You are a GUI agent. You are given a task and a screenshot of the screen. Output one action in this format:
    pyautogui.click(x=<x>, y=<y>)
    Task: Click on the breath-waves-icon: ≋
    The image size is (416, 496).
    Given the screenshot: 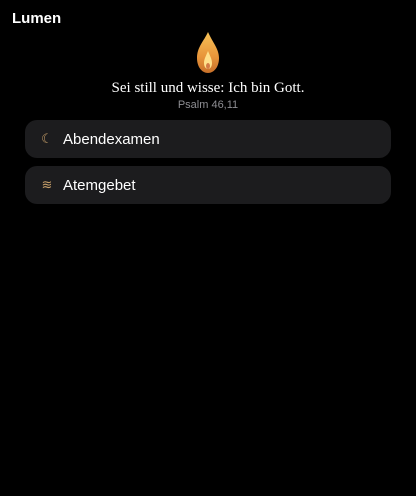 What is the action you would take?
    pyautogui.click(x=47, y=185)
    